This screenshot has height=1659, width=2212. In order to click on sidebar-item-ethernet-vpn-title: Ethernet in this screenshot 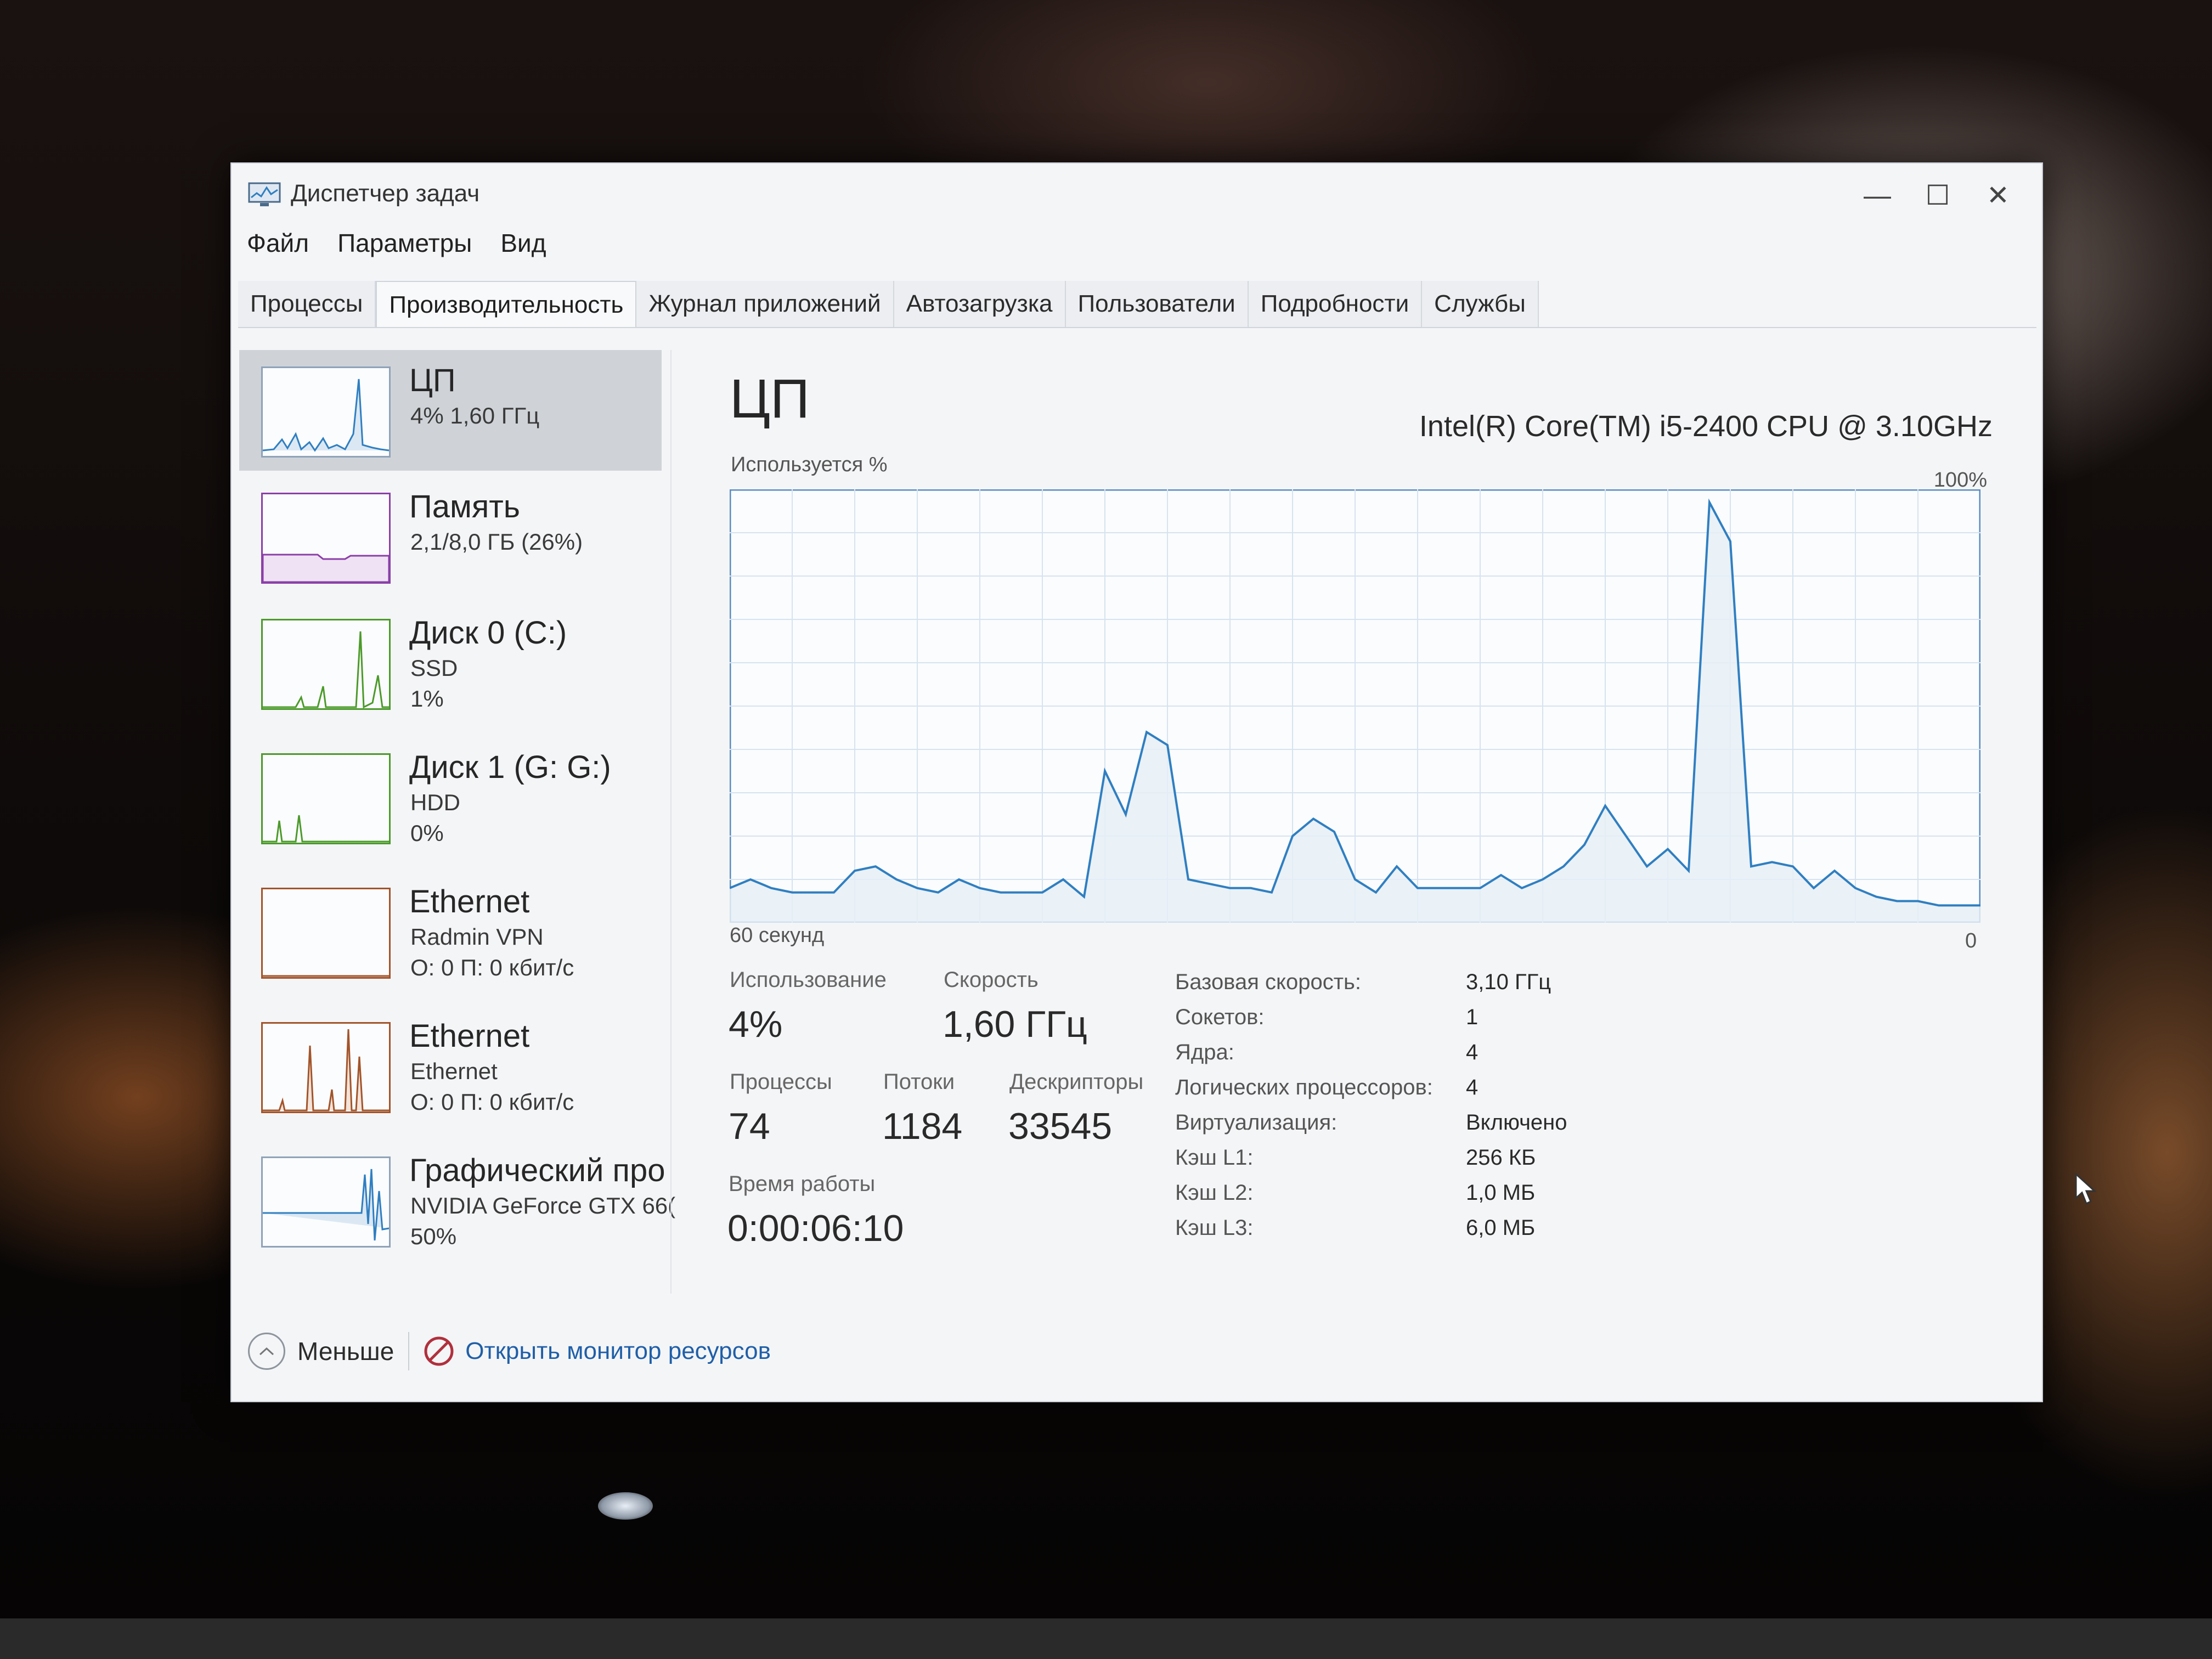, I will do `click(470, 902)`.